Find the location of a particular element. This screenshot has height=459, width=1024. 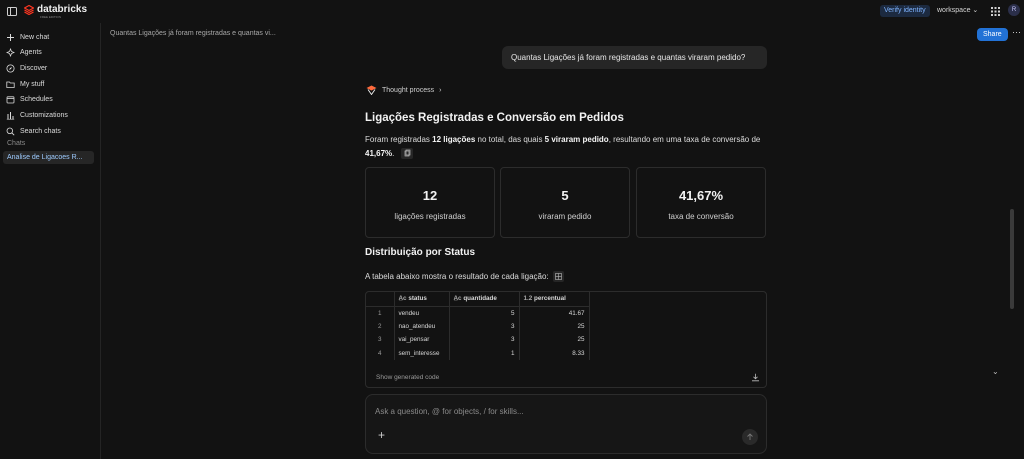

cell-status: sem_interesse is located at coordinates (422, 353).